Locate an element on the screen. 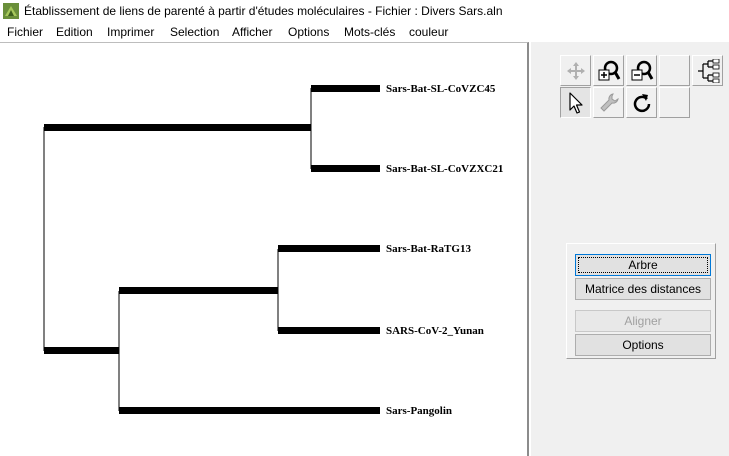 The width and height of the screenshot is (729, 456). options-button: Options is located at coordinates (643, 345).